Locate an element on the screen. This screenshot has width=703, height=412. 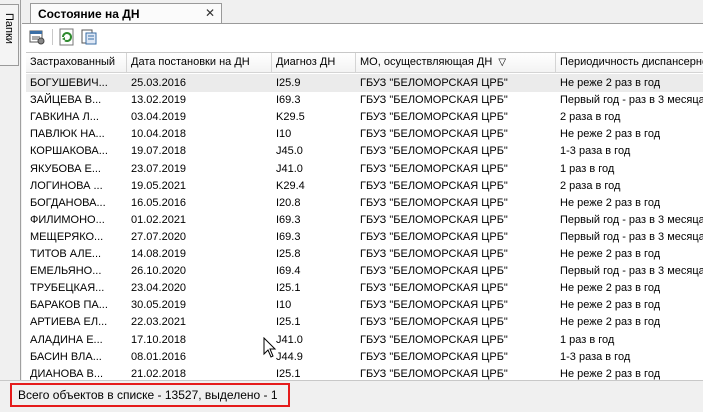
toolbar-separator is located at coordinates (52, 37).